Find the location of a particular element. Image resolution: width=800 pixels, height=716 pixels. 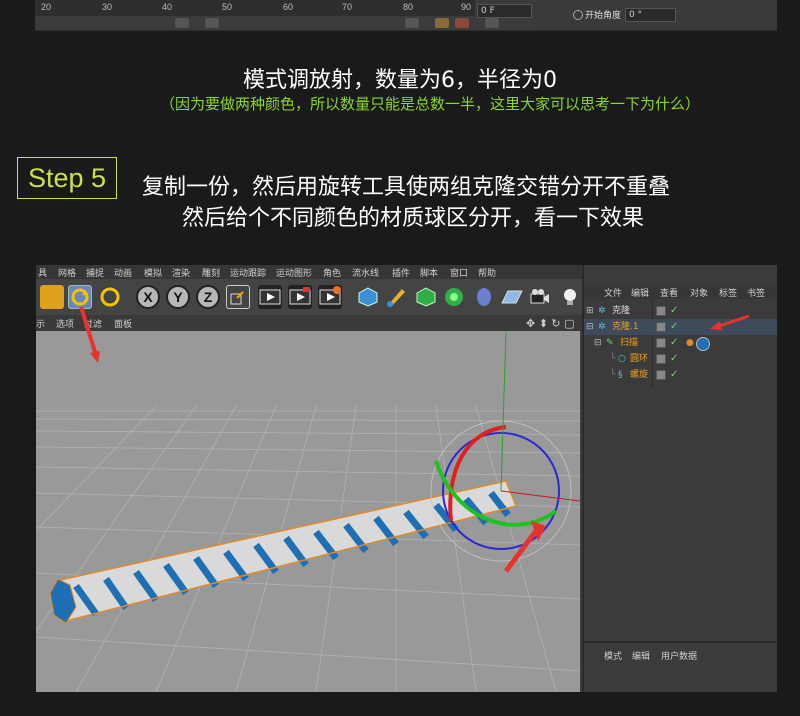

ruler-tick: 40 is located at coordinates (167, 7).